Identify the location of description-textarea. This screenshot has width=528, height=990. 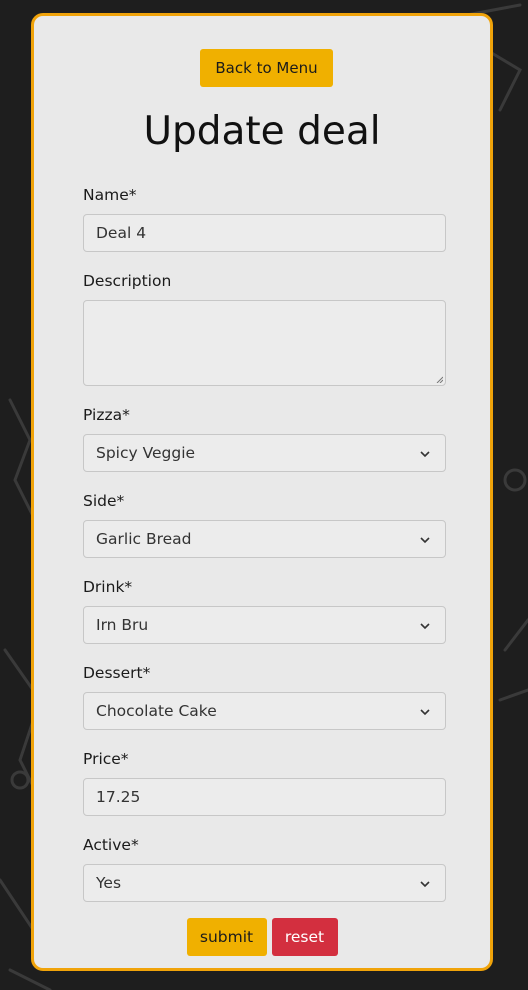
(264, 343).